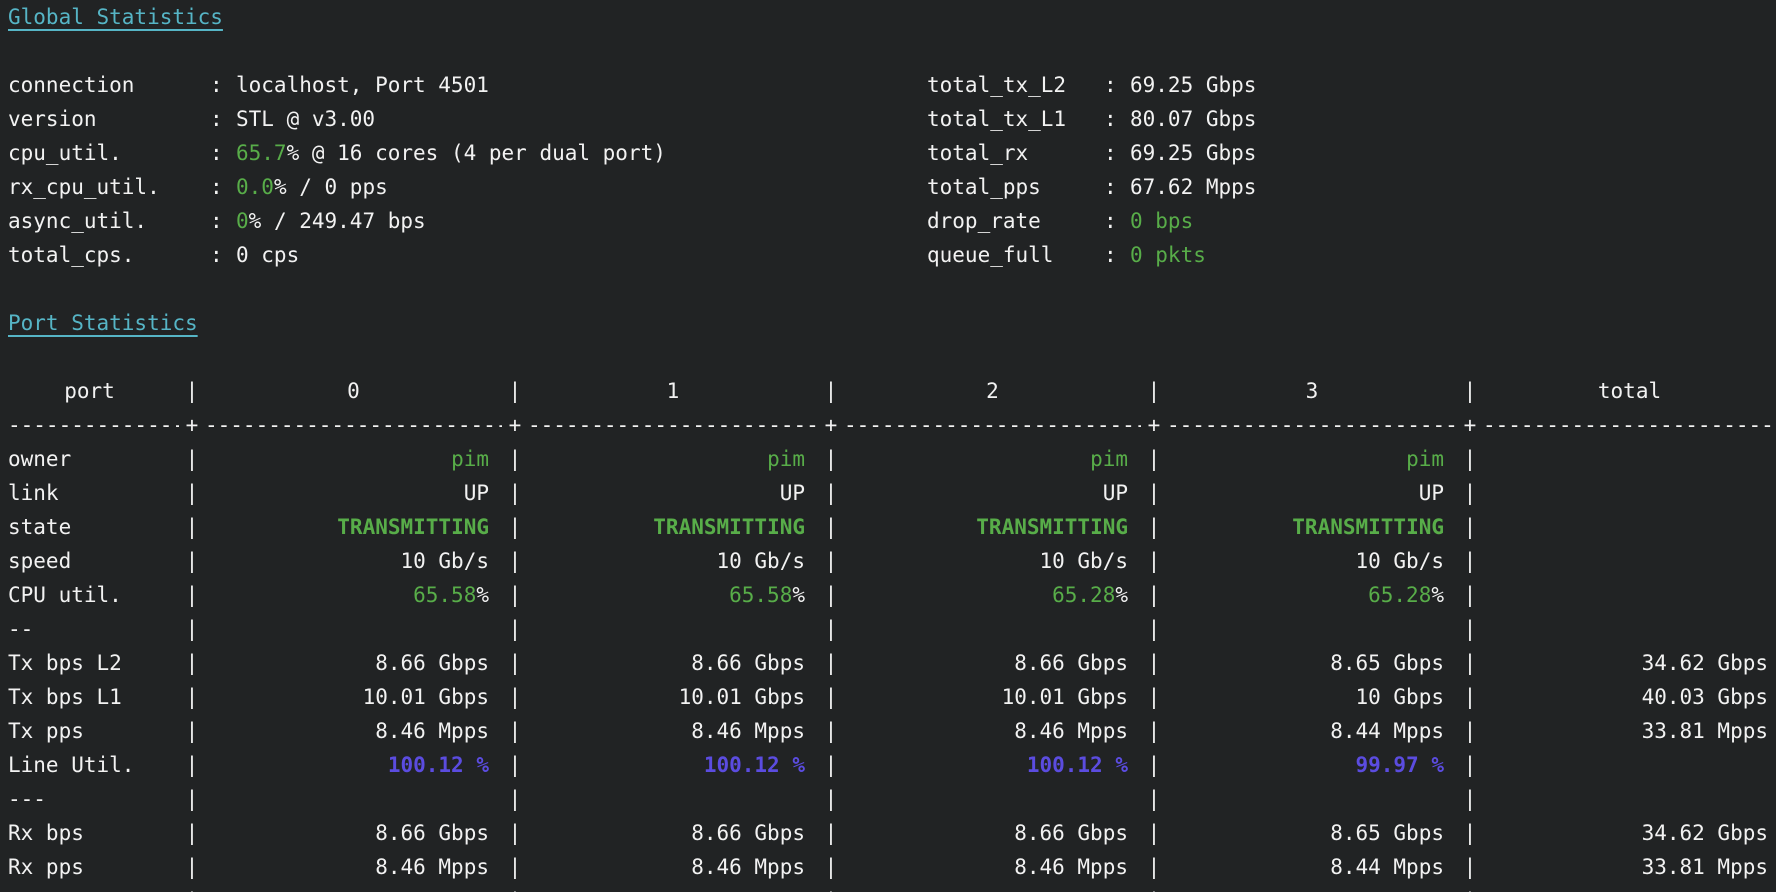 This screenshot has width=1776, height=892. What do you see at coordinates (673, 391) in the screenshot?
I see `column-header-1: 1` at bounding box center [673, 391].